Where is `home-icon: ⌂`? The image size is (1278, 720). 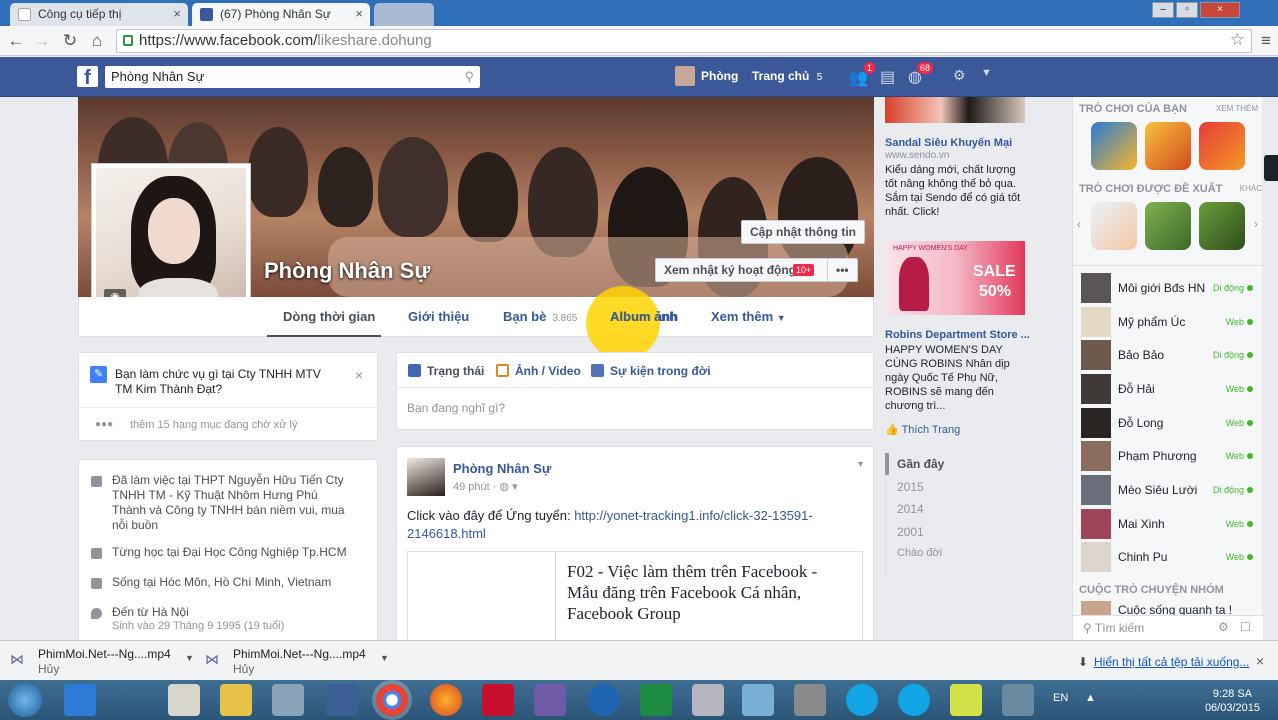
home-icon: ⌂ is located at coordinates (97, 41).